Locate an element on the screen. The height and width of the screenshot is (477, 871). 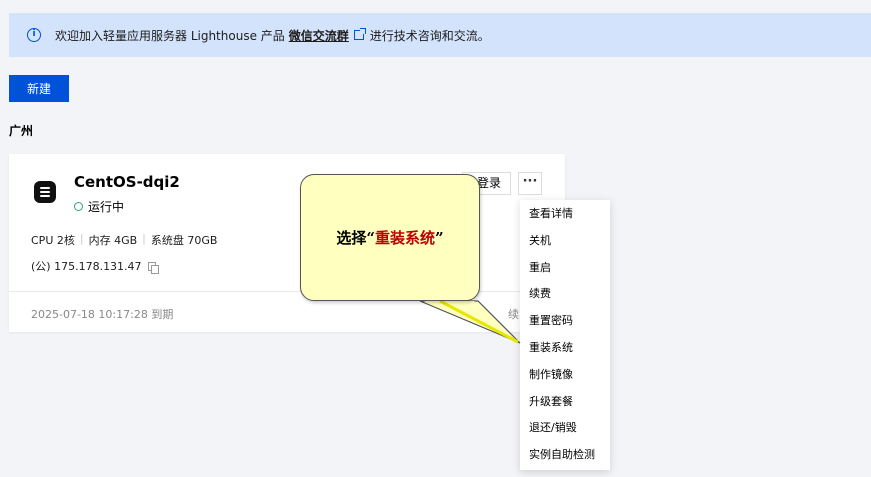
menu-item-create-image: 制作镜像 is located at coordinates (565, 375).